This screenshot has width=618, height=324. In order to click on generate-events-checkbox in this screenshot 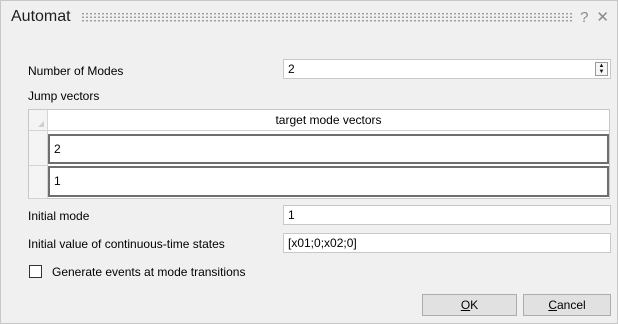, I will do `click(35, 271)`.